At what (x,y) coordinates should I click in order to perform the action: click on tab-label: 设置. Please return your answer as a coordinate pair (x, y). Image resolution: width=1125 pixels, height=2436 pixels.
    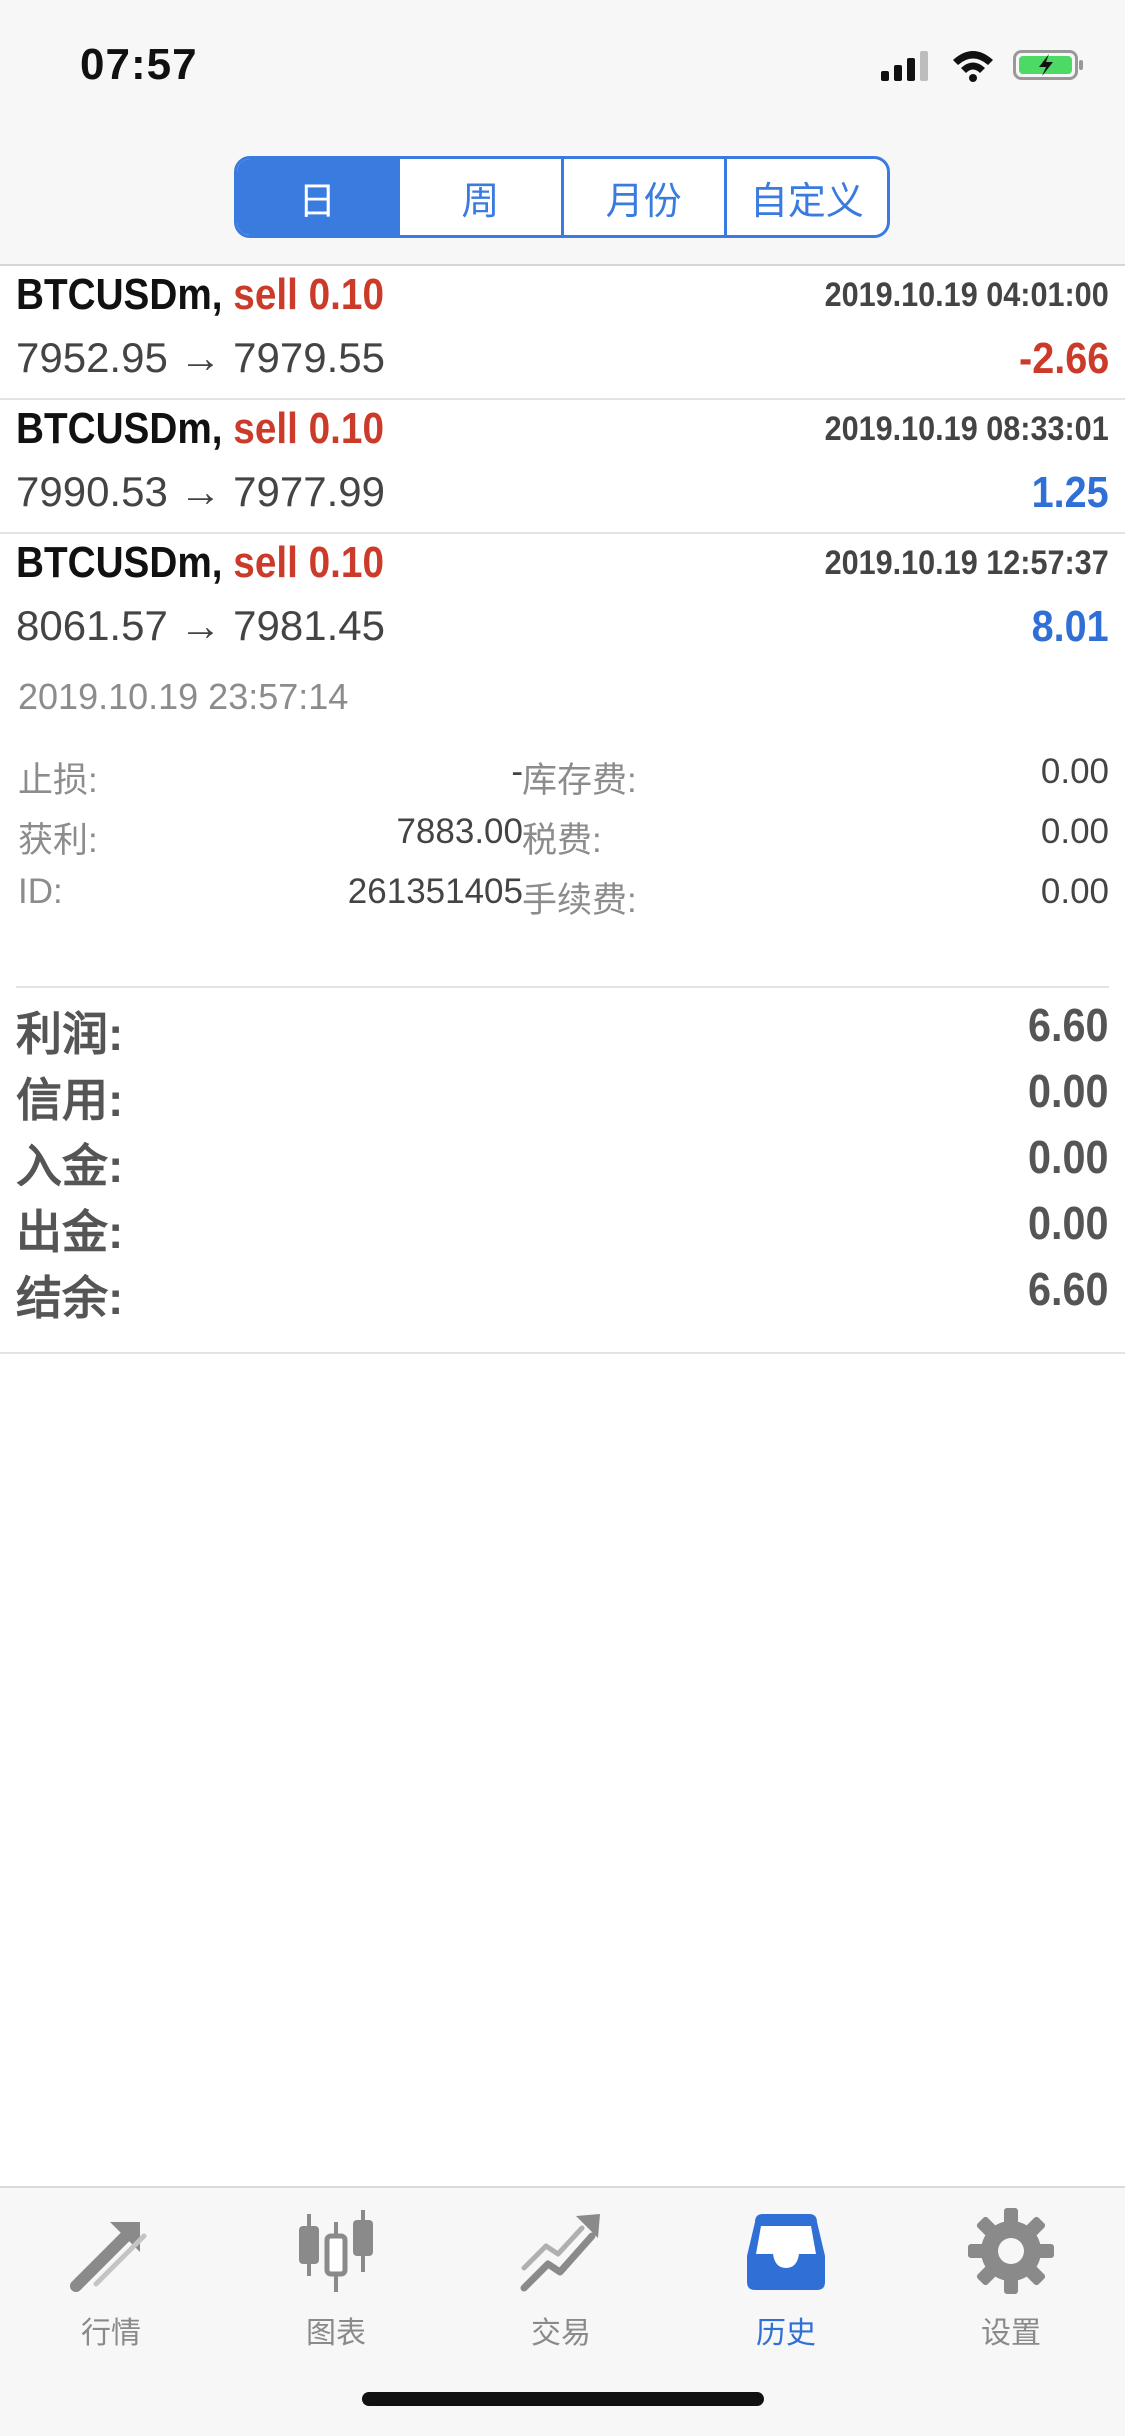
    Looking at the image, I should click on (1011, 2333).